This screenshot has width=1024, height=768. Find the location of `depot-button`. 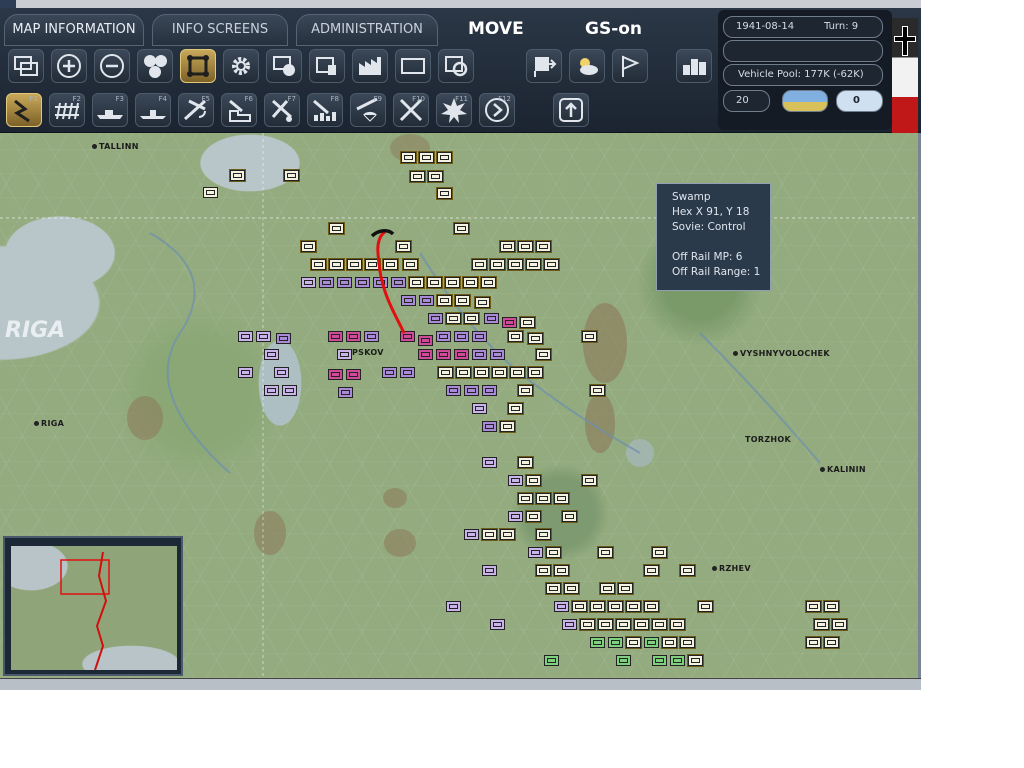

depot-button is located at coordinates (327, 66).